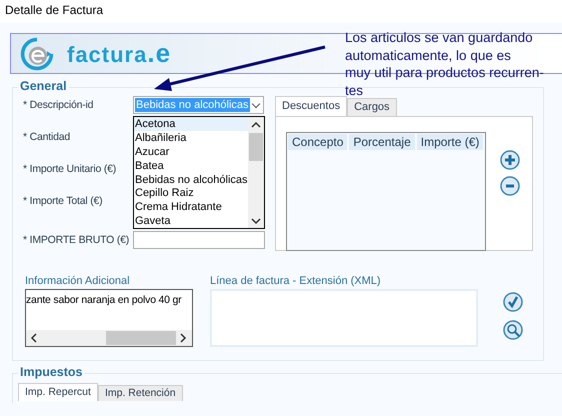 This screenshot has width=562, height=416. Describe the element at coordinates (191, 207) in the screenshot. I see `dropdown-option: Crema Hidratante` at that location.